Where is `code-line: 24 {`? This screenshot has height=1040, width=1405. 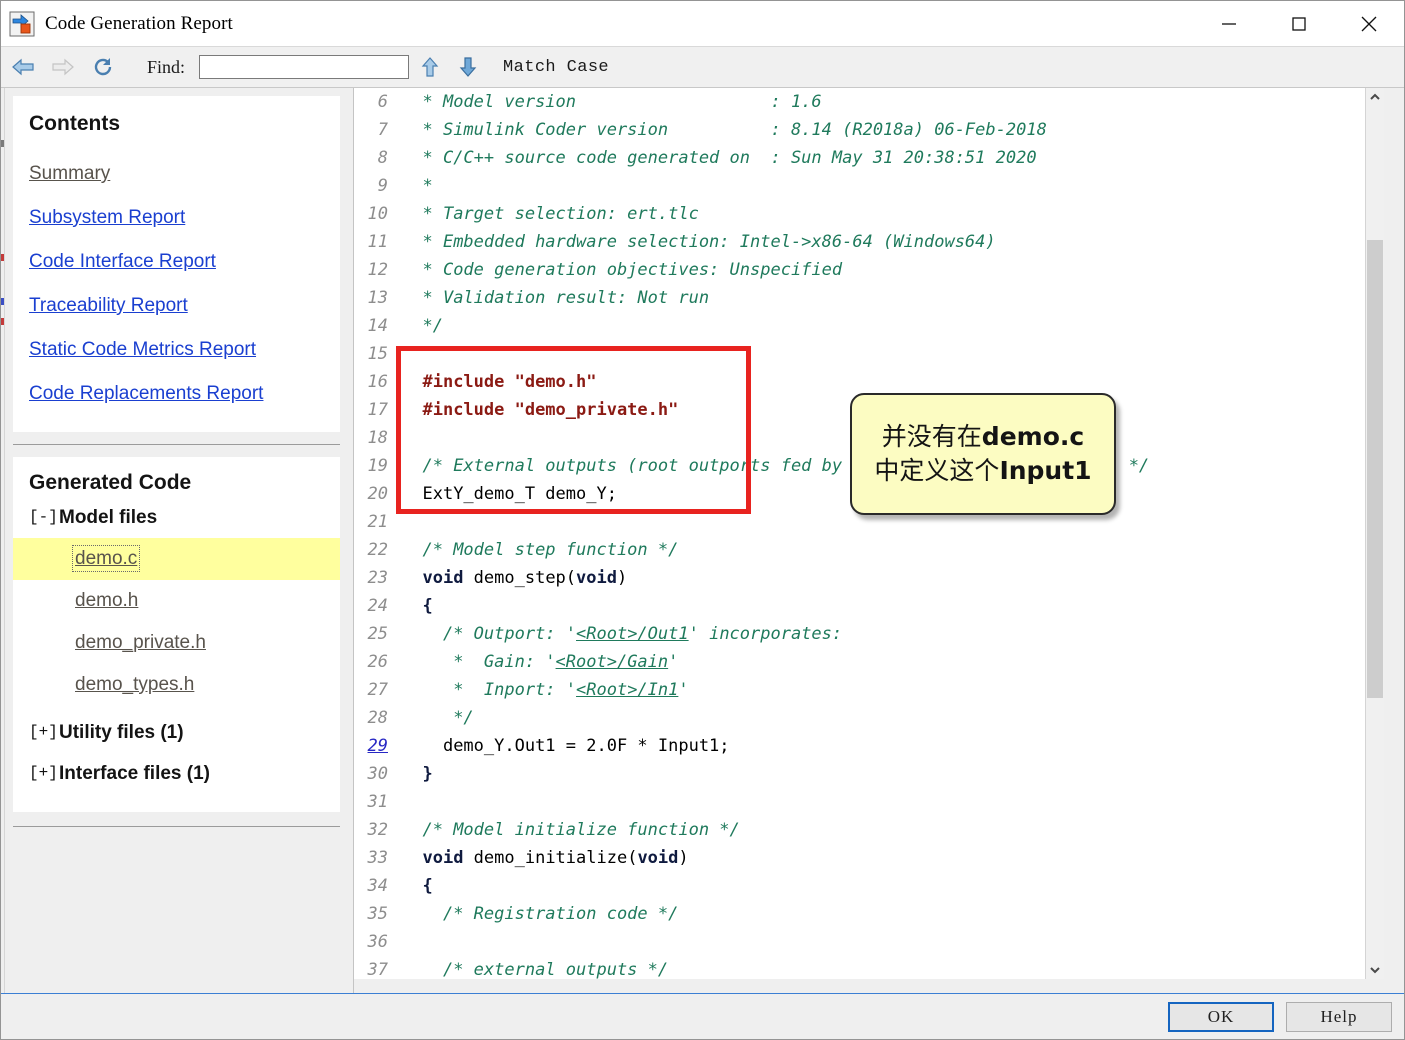
code-line: 24 { is located at coordinates (751, 606).